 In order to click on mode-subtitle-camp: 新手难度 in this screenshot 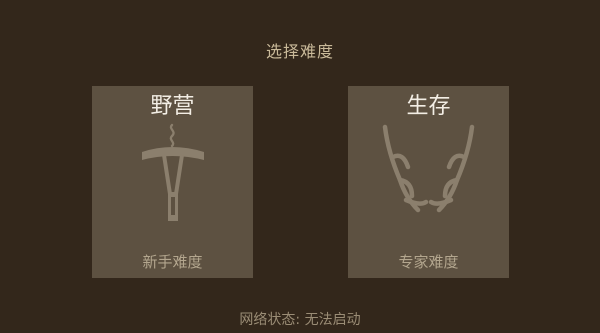, I will do `click(172, 262)`.